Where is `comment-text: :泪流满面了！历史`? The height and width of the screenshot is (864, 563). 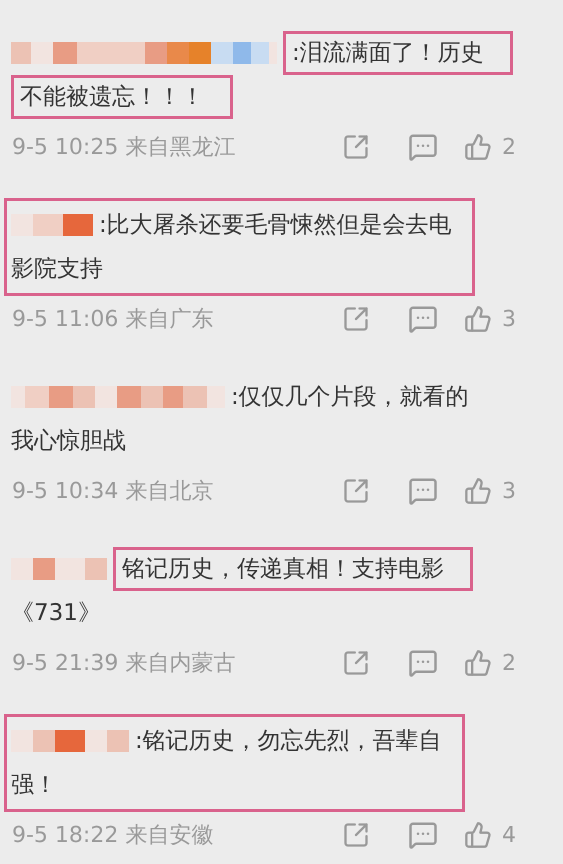 comment-text: :泪流满面了！历史 is located at coordinates (388, 53).